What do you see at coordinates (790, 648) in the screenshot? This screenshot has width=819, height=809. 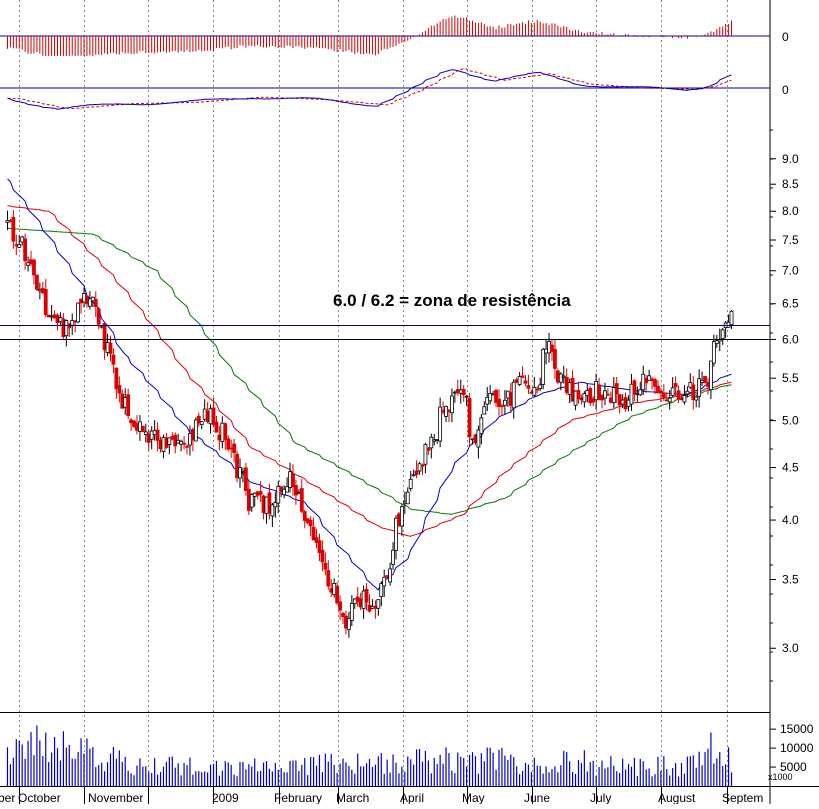 I see `price-tick-label: 3.0` at bounding box center [790, 648].